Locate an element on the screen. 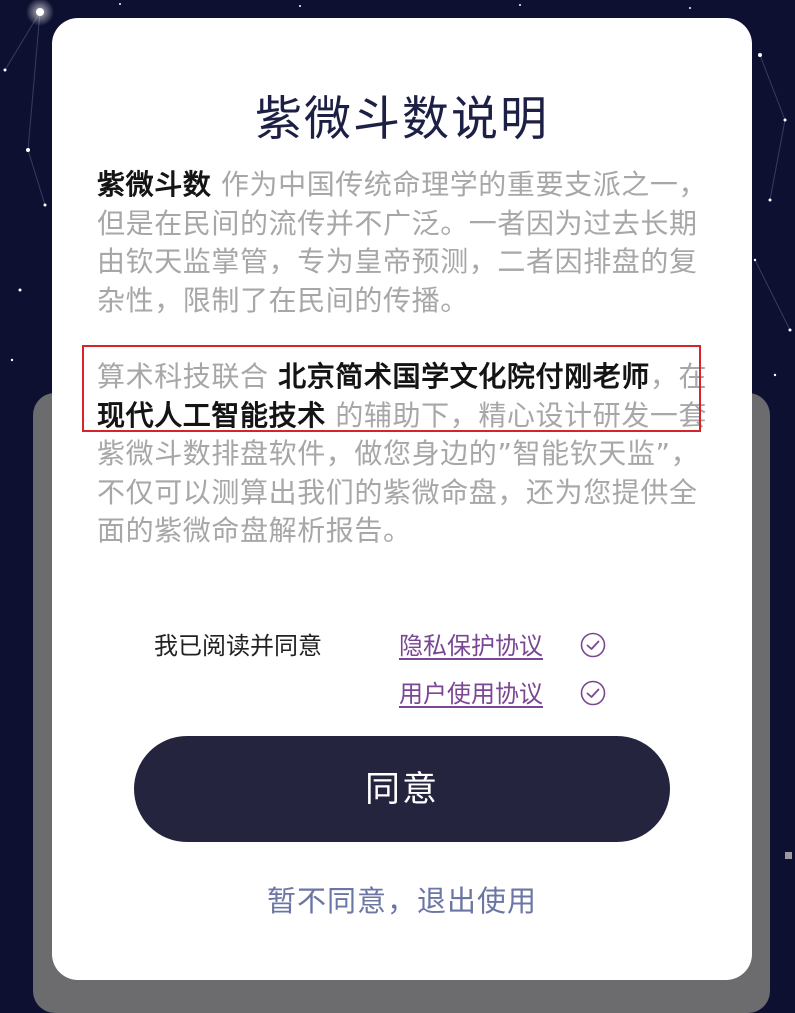 This screenshot has width=795, height=1013. dialog-title: 紫微斗数说明 is located at coordinates (402, 119).